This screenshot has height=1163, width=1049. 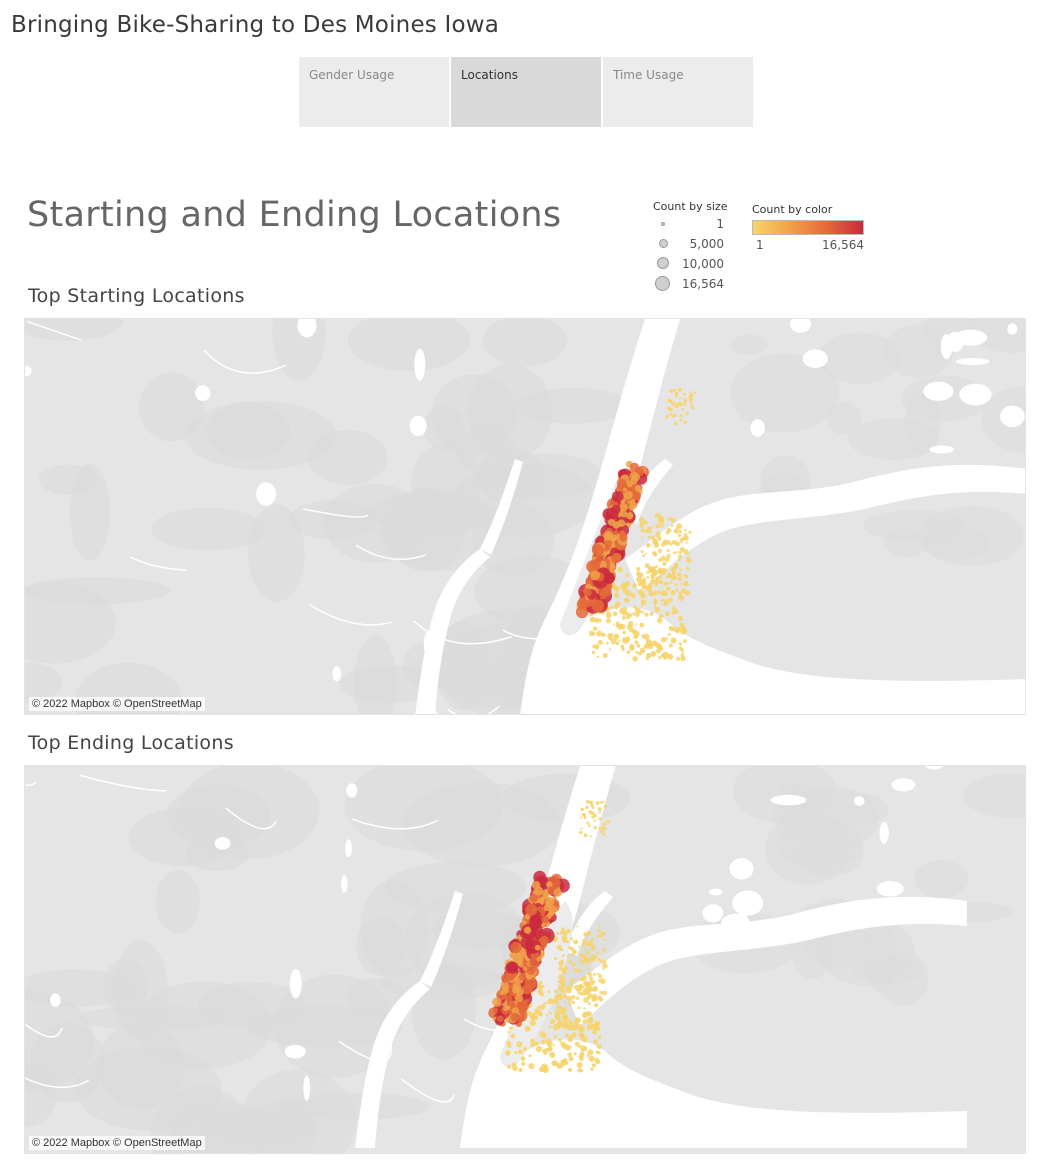 I want to click on tab-locations: Locations, so click(x=526, y=92).